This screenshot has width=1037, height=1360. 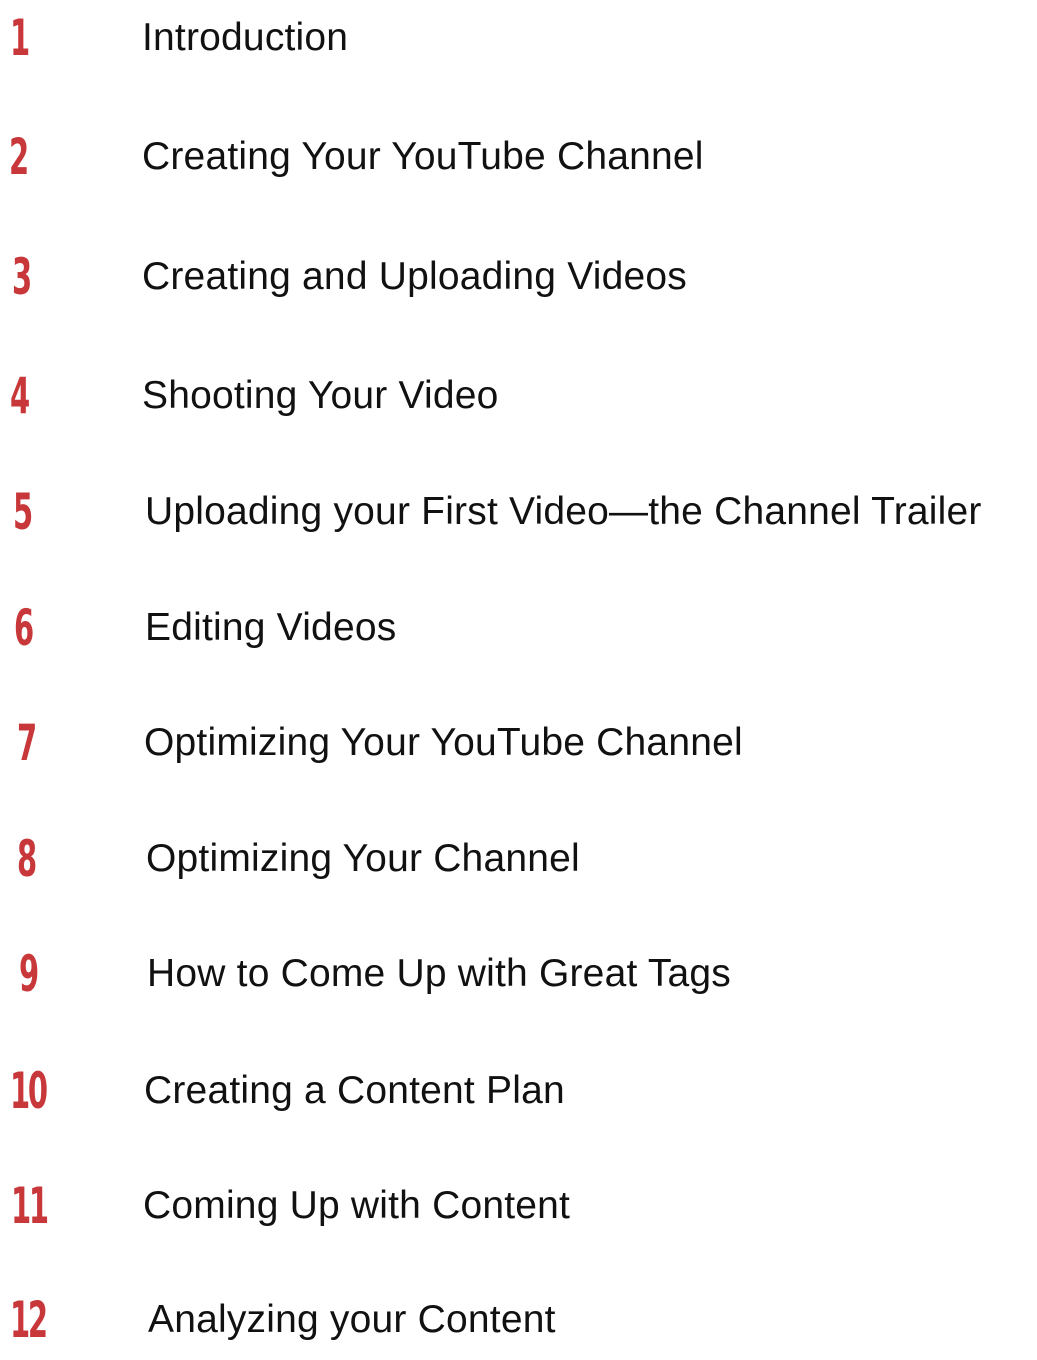 I want to click on chapter-number: 12, so click(x=29, y=1320).